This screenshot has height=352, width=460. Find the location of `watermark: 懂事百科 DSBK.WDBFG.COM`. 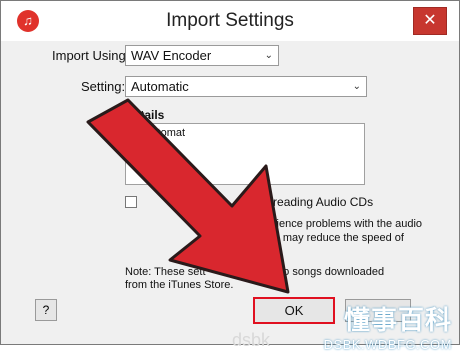

watermark: 懂事百科 DSBK.WDBFG.COM is located at coordinates (388, 326).